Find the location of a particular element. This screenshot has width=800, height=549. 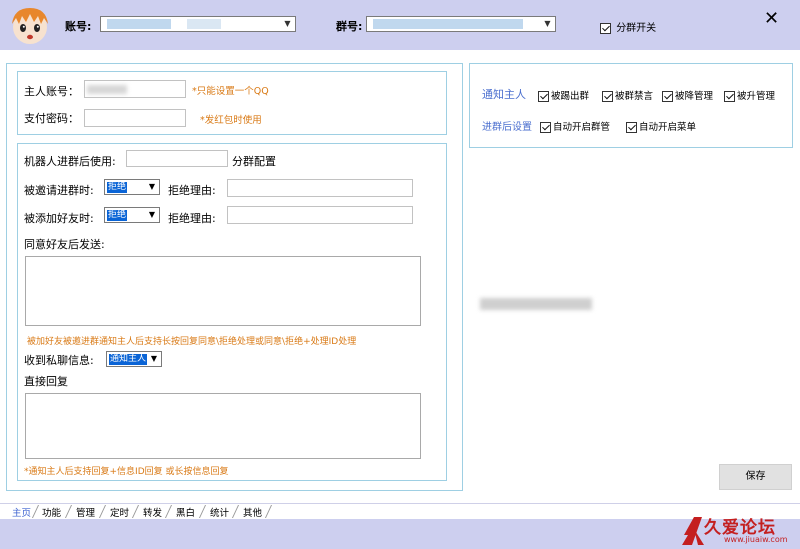

tab-features: 功能 is located at coordinates (51, 512).